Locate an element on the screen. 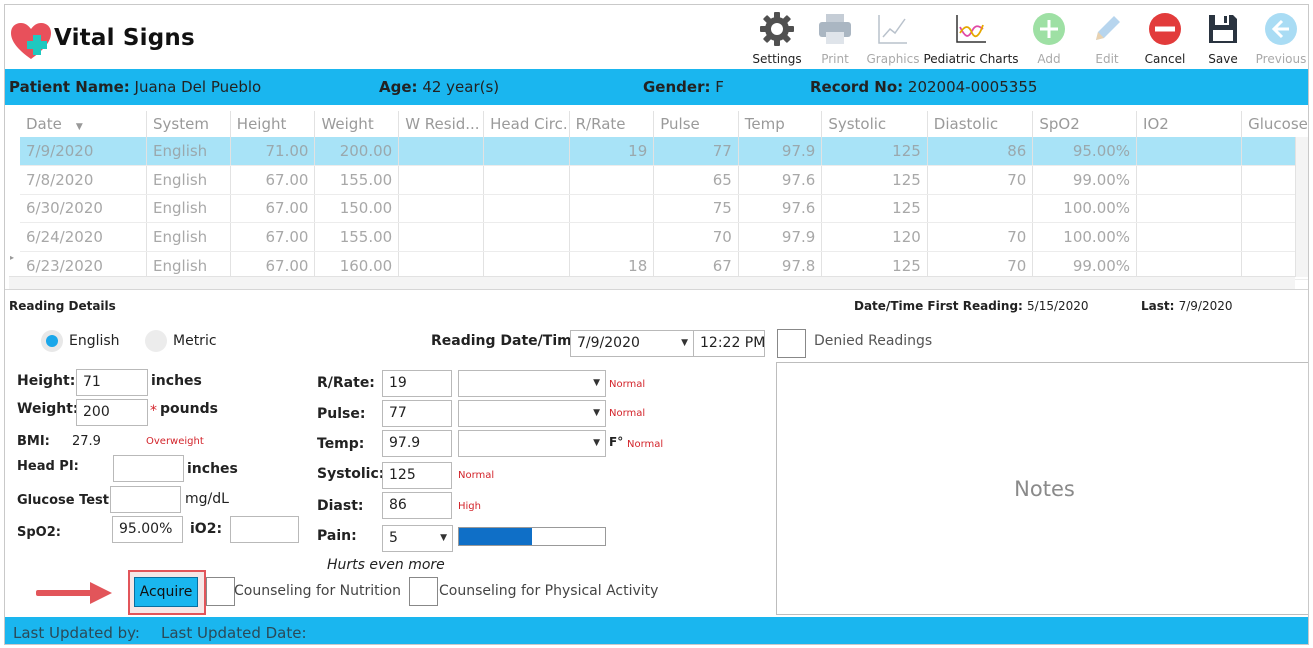 This screenshot has width=1313, height=648. column-header: IO2 is located at coordinates (1189, 124).